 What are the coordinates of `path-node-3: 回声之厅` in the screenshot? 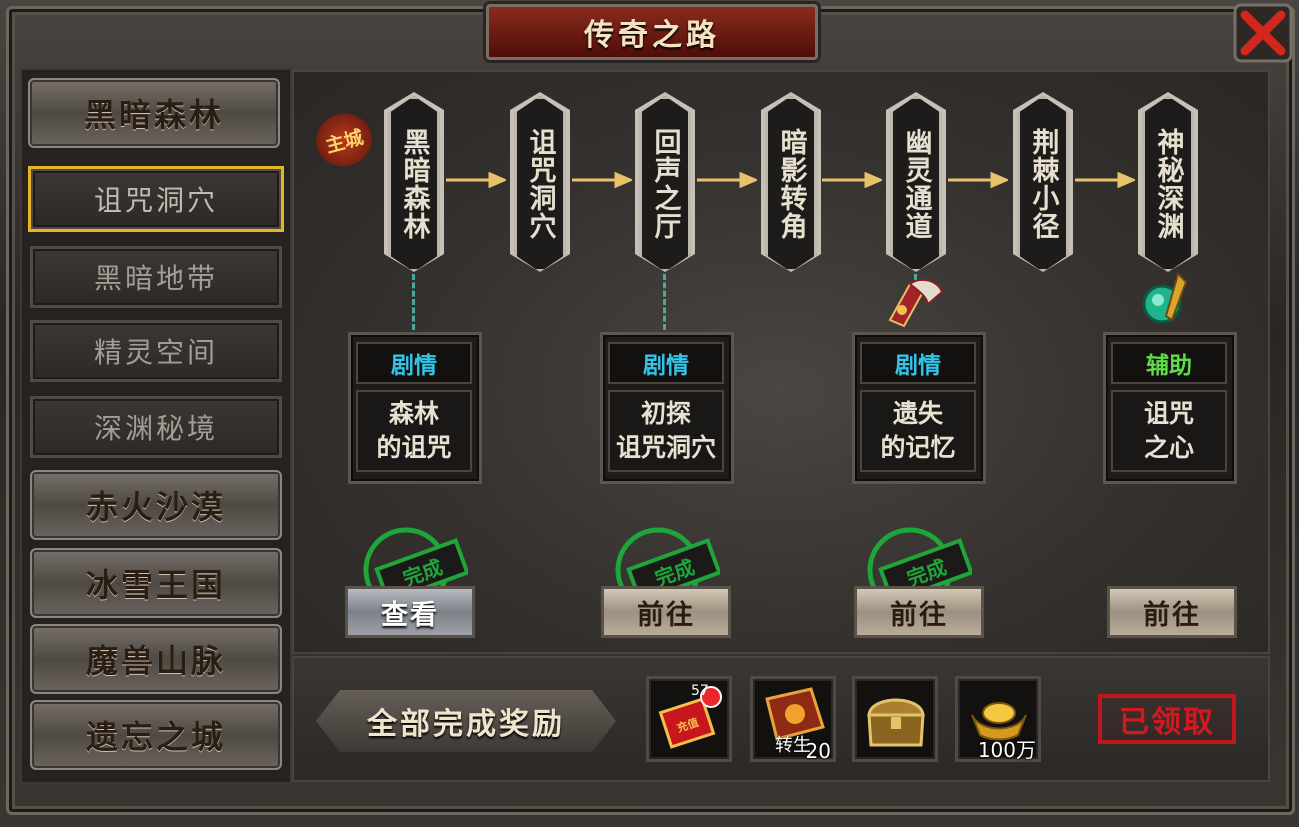 It's located at (665, 184).